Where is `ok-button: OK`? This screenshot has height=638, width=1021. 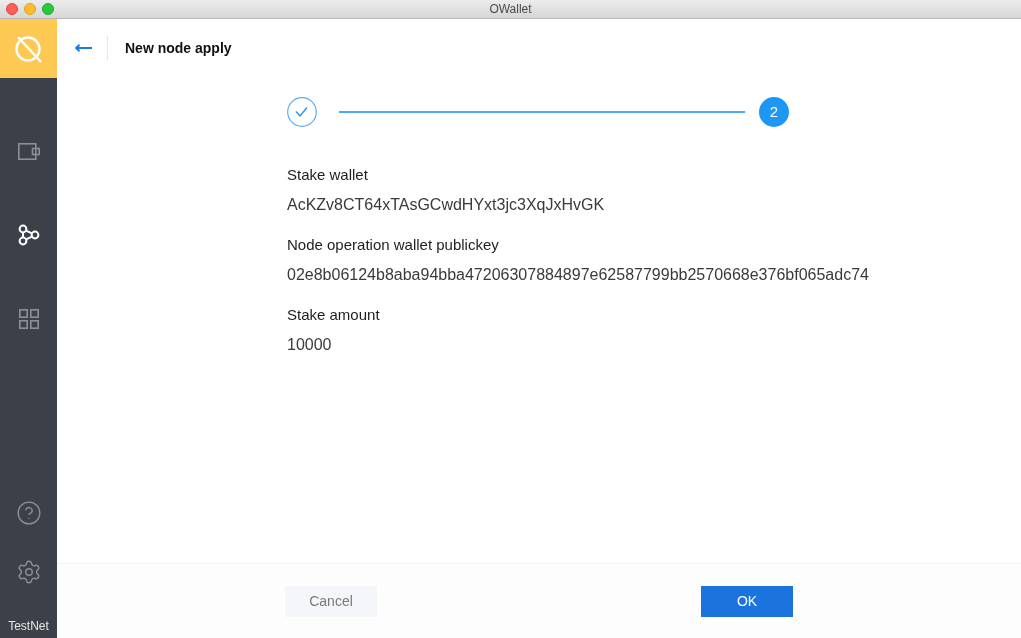
ok-button: OK is located at coordinates (747, 601).